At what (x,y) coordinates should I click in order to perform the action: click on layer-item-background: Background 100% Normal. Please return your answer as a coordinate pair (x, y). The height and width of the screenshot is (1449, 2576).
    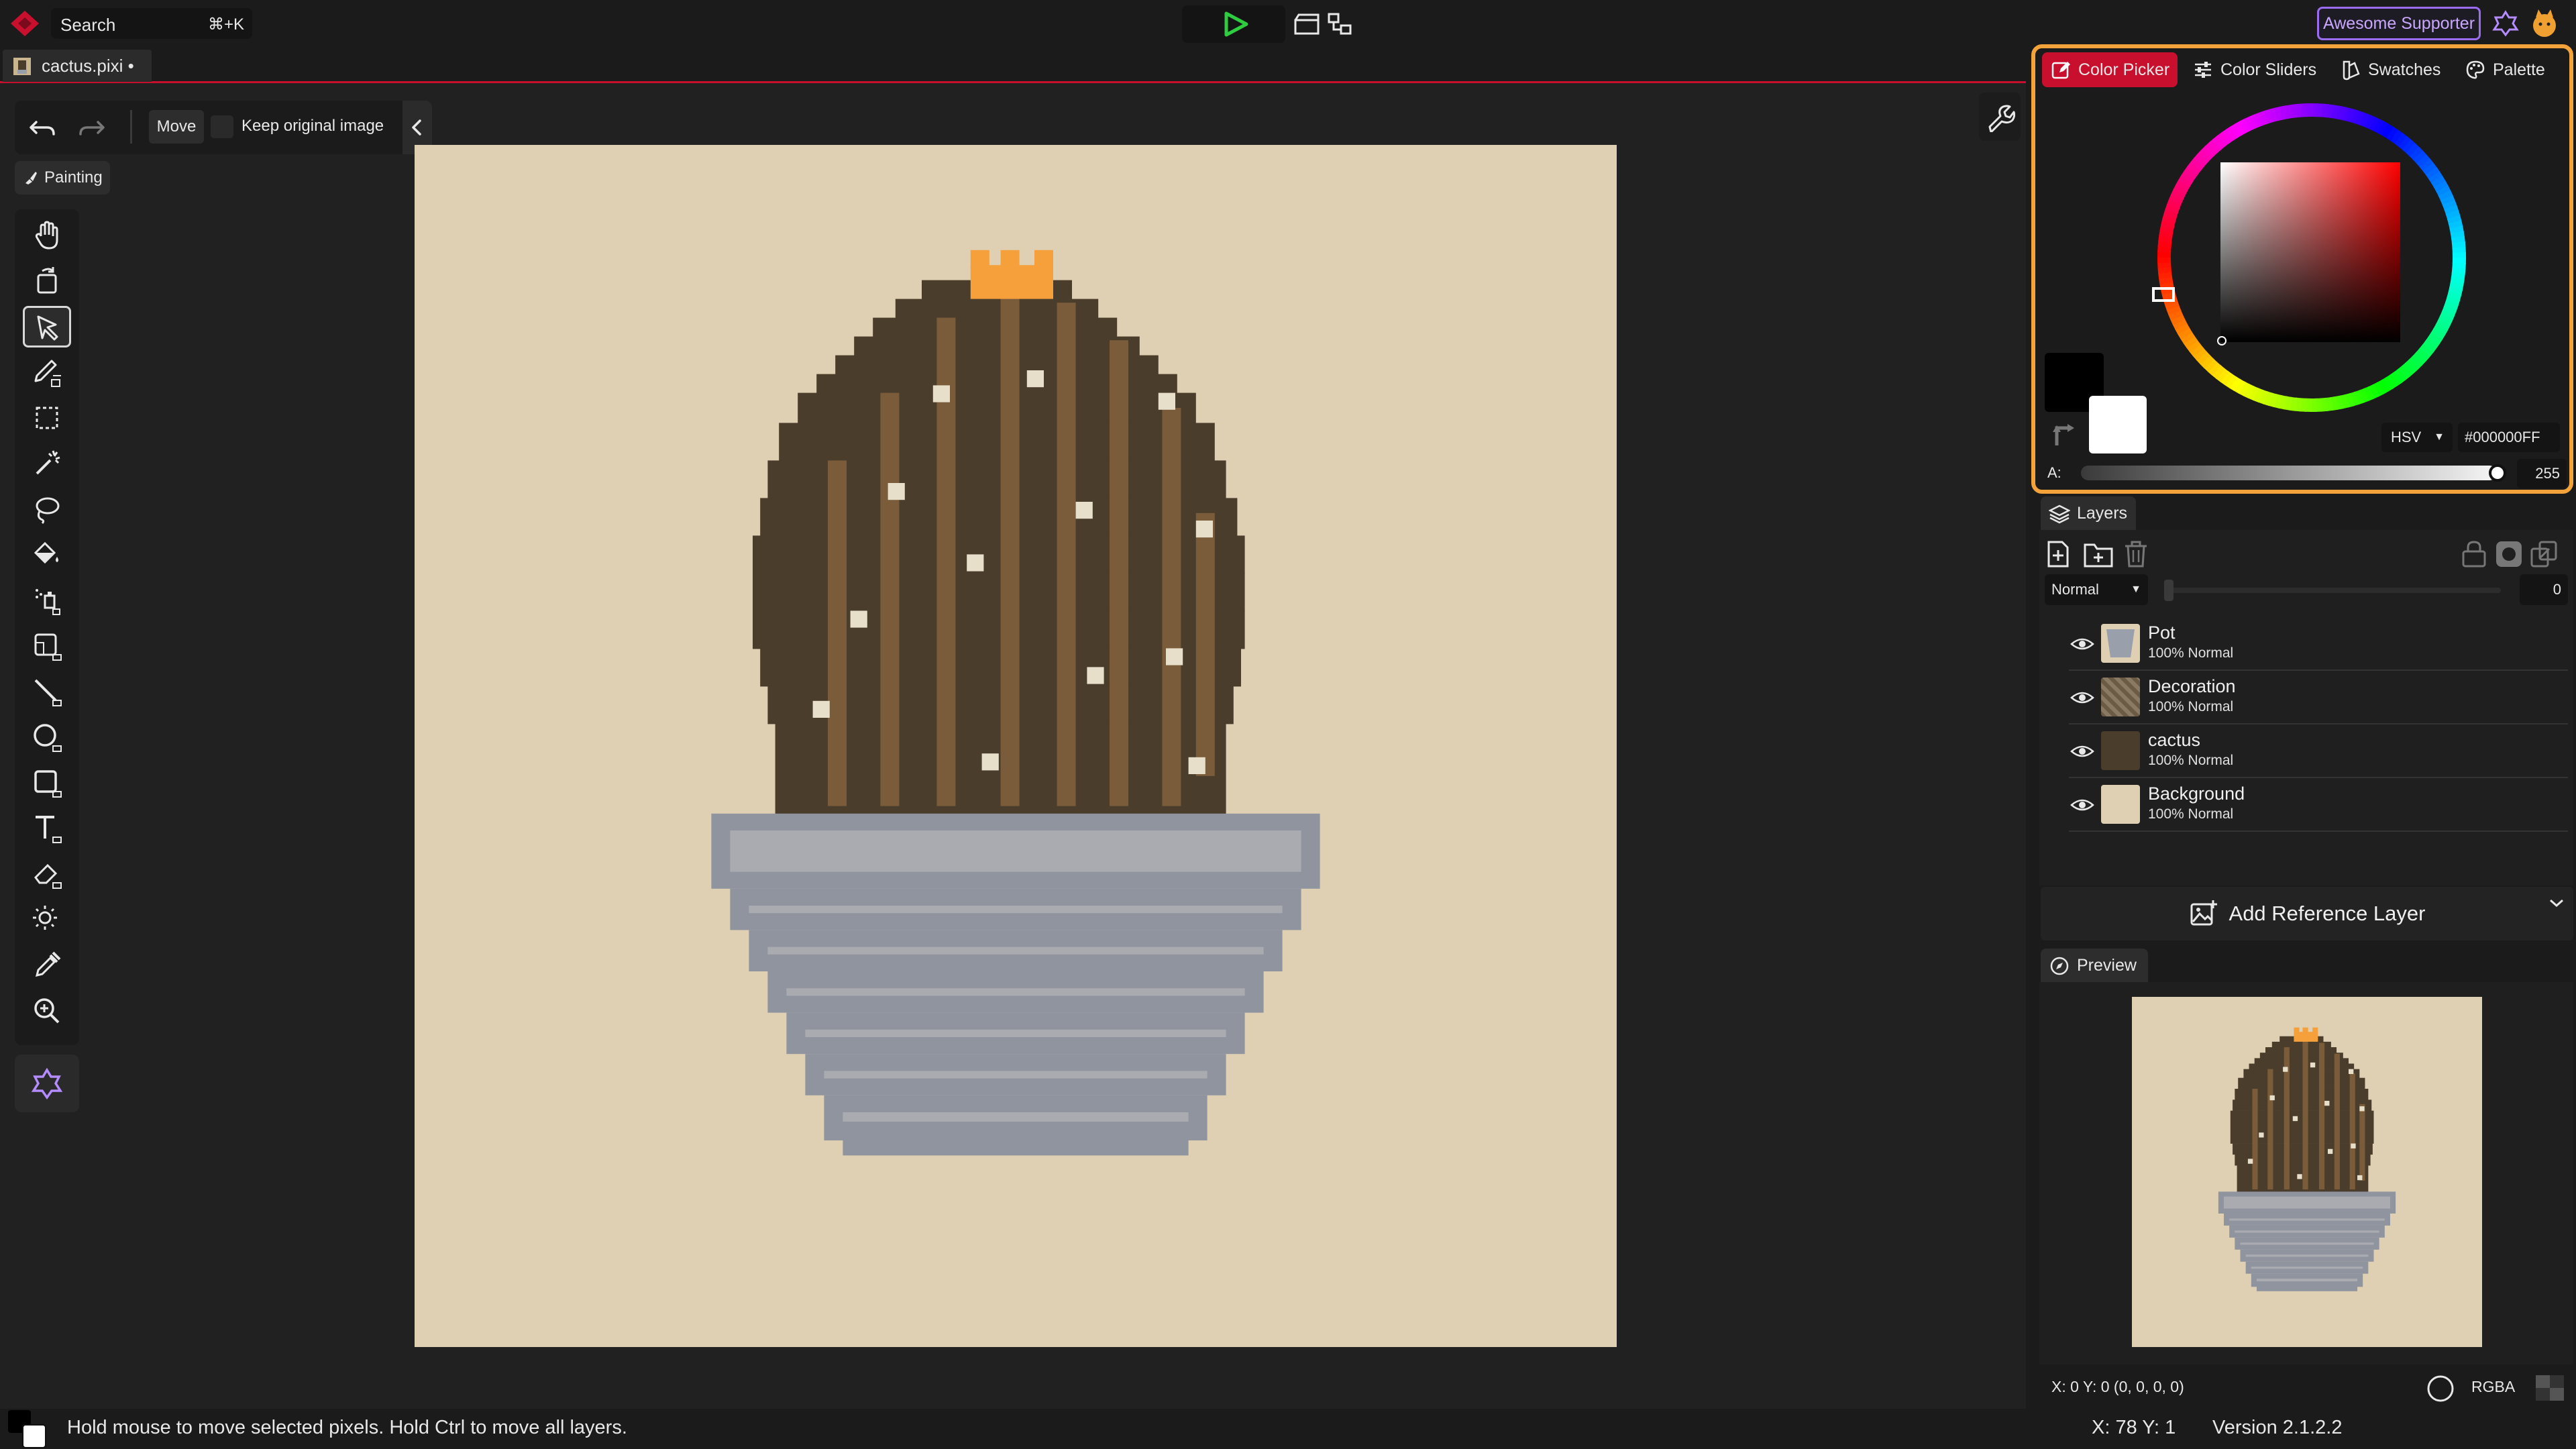
    Looking at the image, I should click on (2318, 805).